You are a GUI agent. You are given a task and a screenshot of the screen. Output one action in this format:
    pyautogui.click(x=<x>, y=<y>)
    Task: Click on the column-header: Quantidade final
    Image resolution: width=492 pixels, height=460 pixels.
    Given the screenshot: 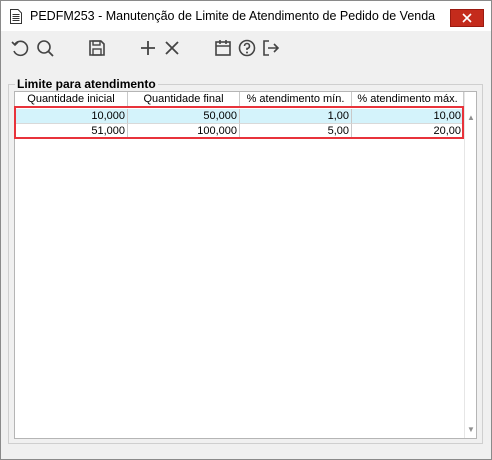 What is the action you would take?
    pyautogui.click(x=184, y=99)
    